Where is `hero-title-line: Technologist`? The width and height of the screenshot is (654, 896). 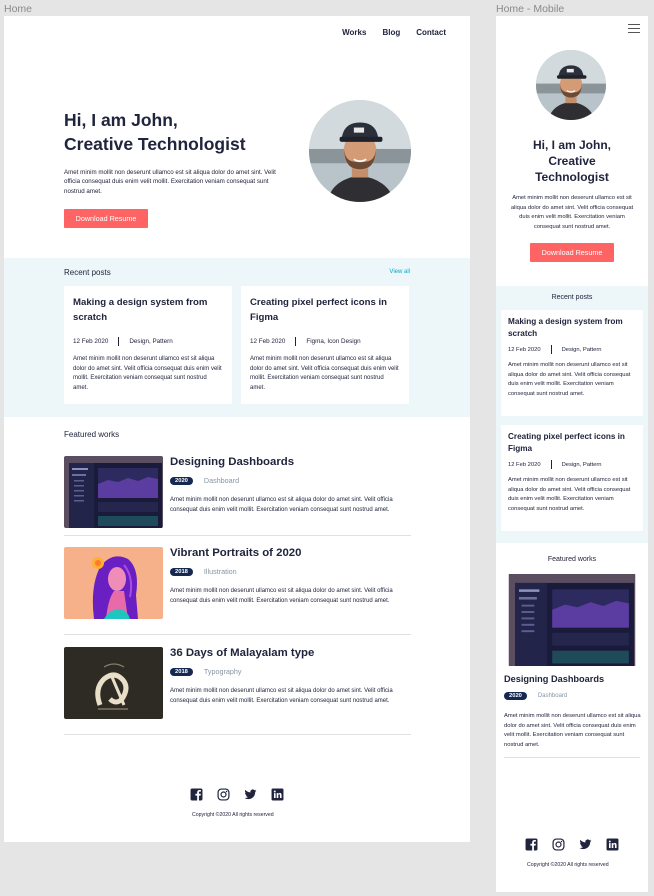 hero-title-line: Technologist is located at coordinates (572, 177).